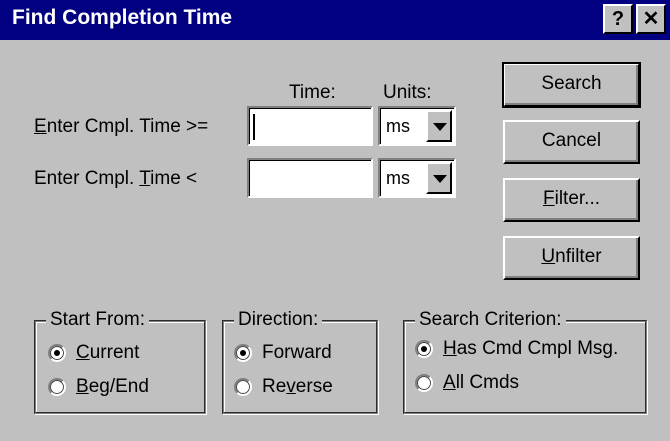 This screenshot has width=670, height=441. Describe the element at coordinates (417, 126) in the screenshot. I see `units-ge-select: ms` at that location.